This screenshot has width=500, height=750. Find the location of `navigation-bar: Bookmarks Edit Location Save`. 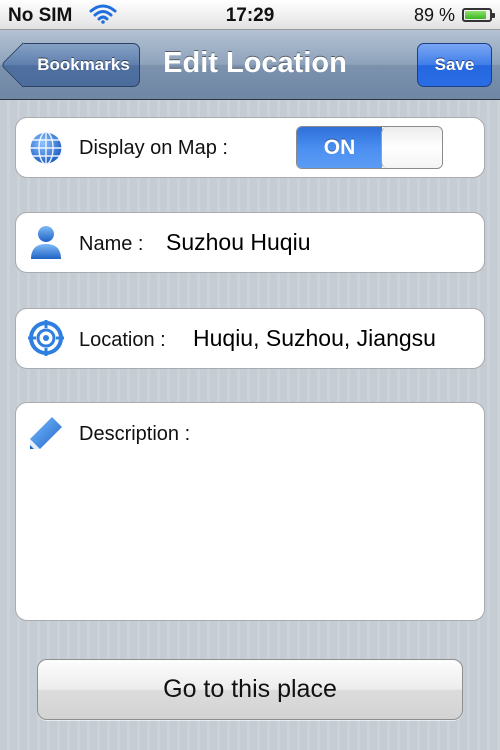

navigation-bar: Bookmarks Edit Location Save is located at coordinates (250, 65).